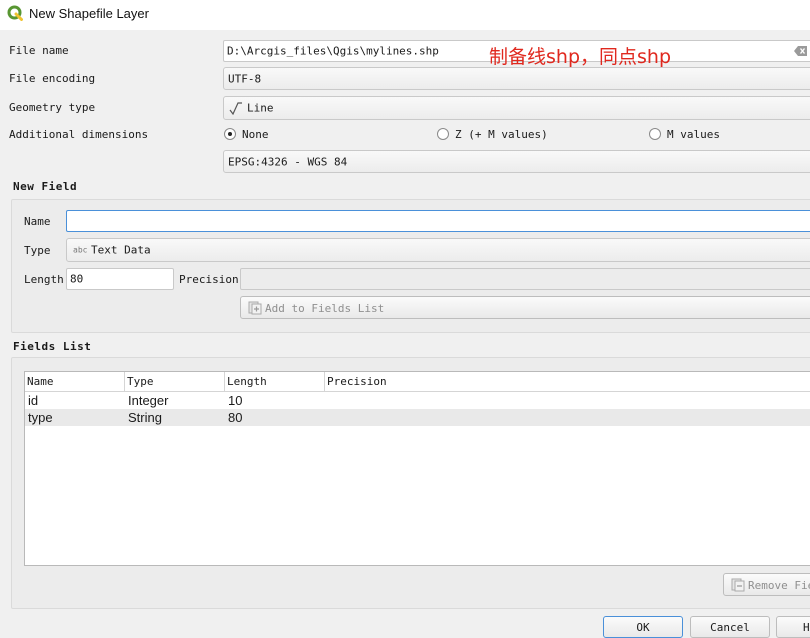  Describe the element at coordinates (655, 134) in the screenshot. I see `dimension-m-radio` at that location.